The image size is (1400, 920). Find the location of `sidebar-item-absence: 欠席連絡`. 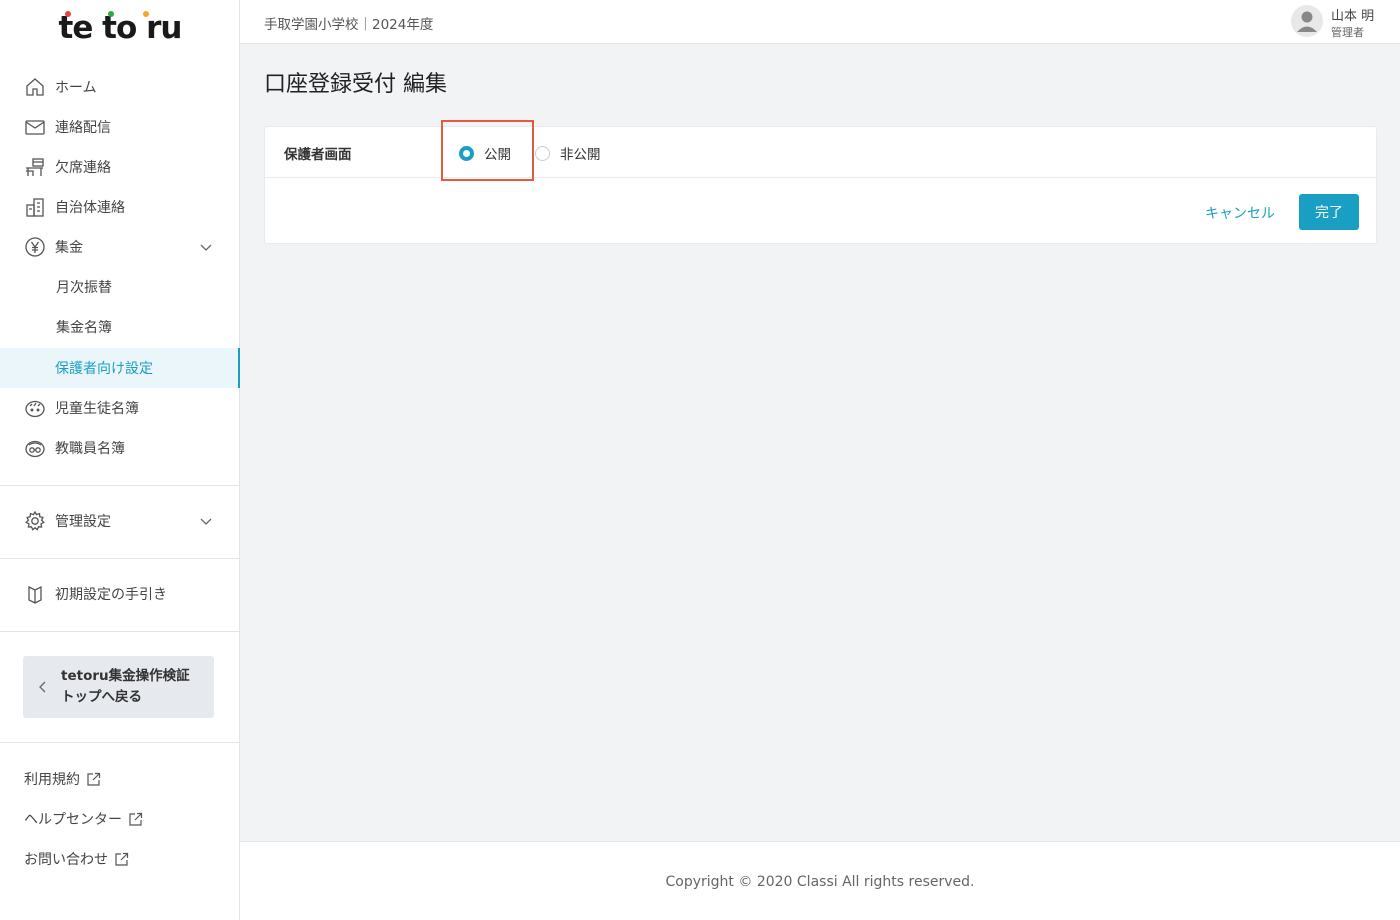

sidebar-item-absence: 欠席連絡 is located at coordinates (120, 167).